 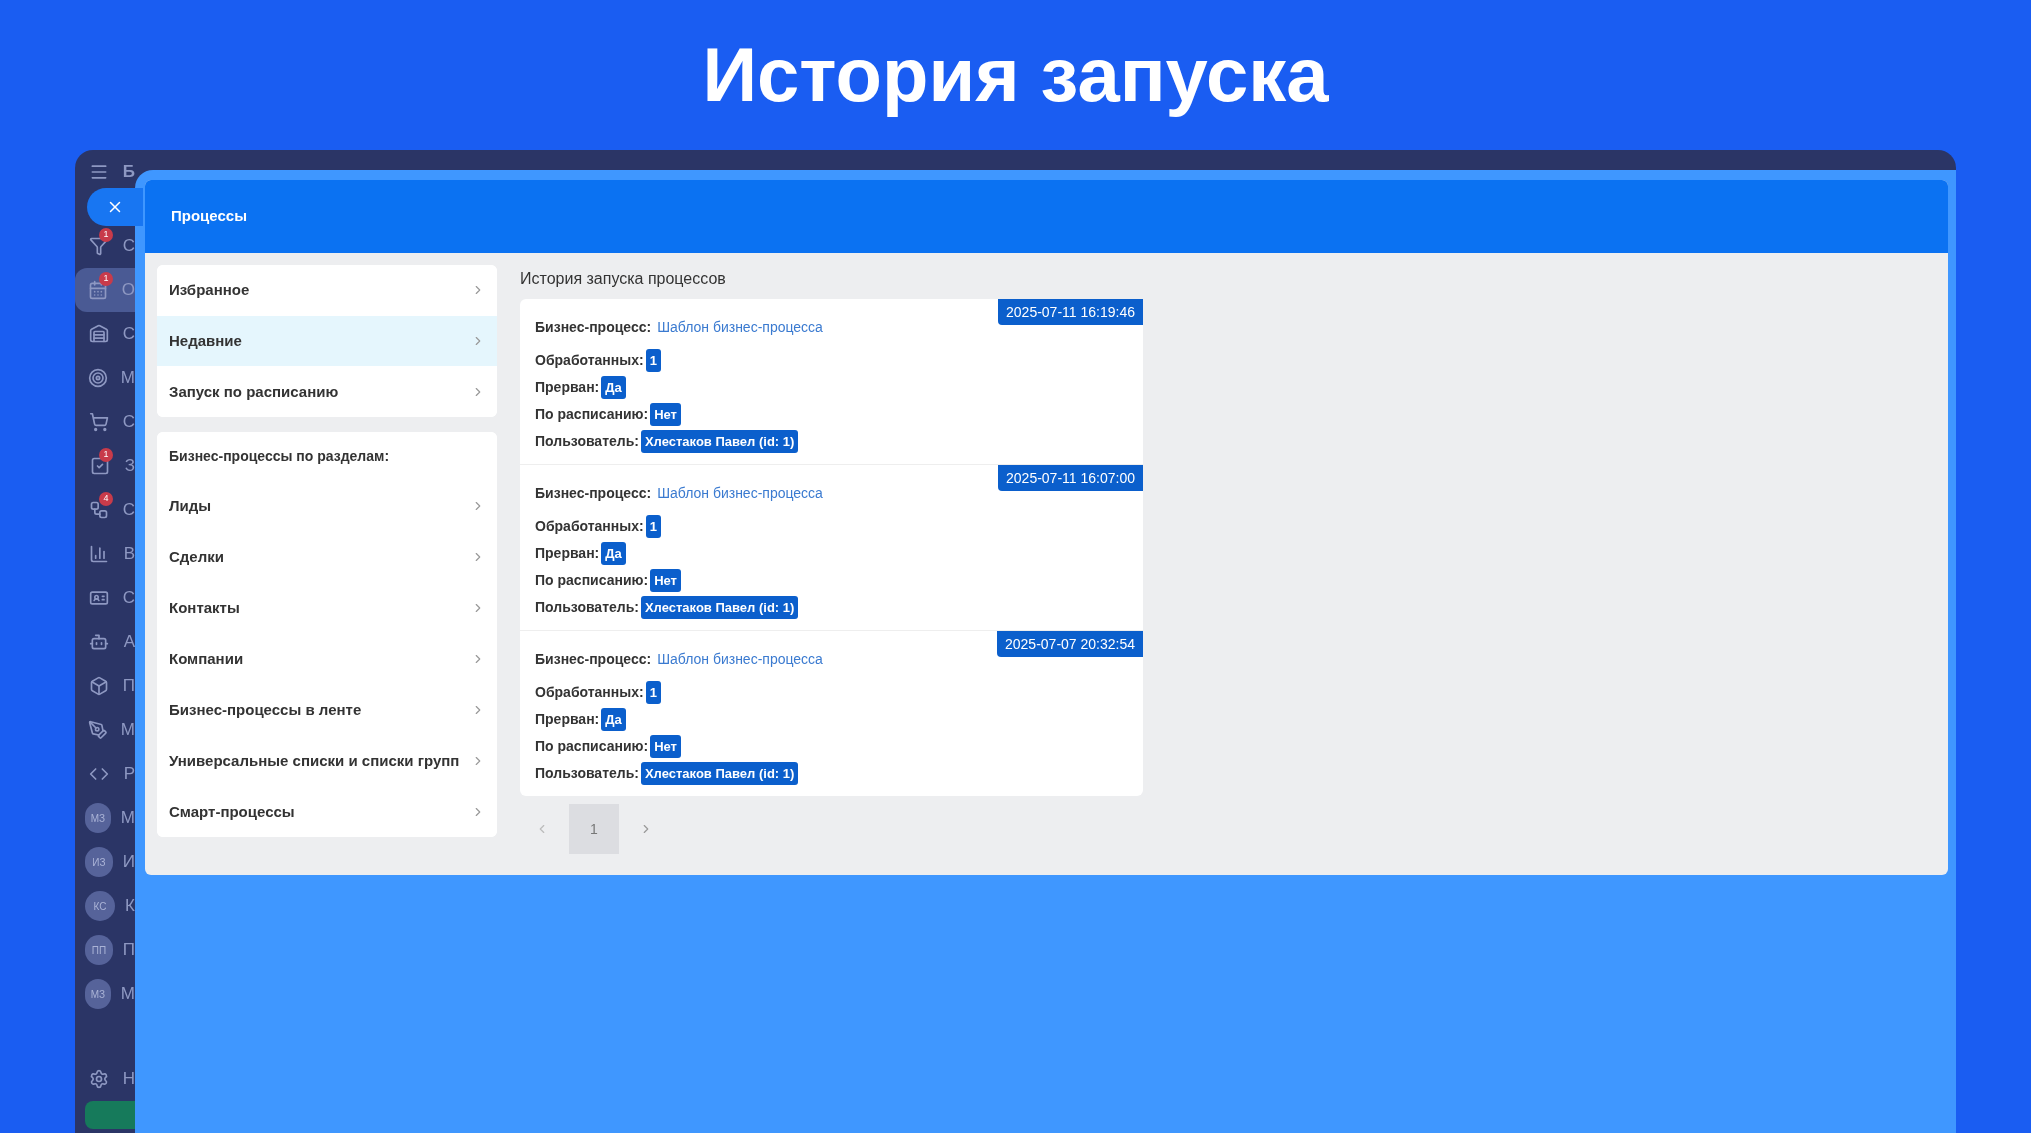 I want to click on section-title: История запуска процессов, so click(x=623, y=279).